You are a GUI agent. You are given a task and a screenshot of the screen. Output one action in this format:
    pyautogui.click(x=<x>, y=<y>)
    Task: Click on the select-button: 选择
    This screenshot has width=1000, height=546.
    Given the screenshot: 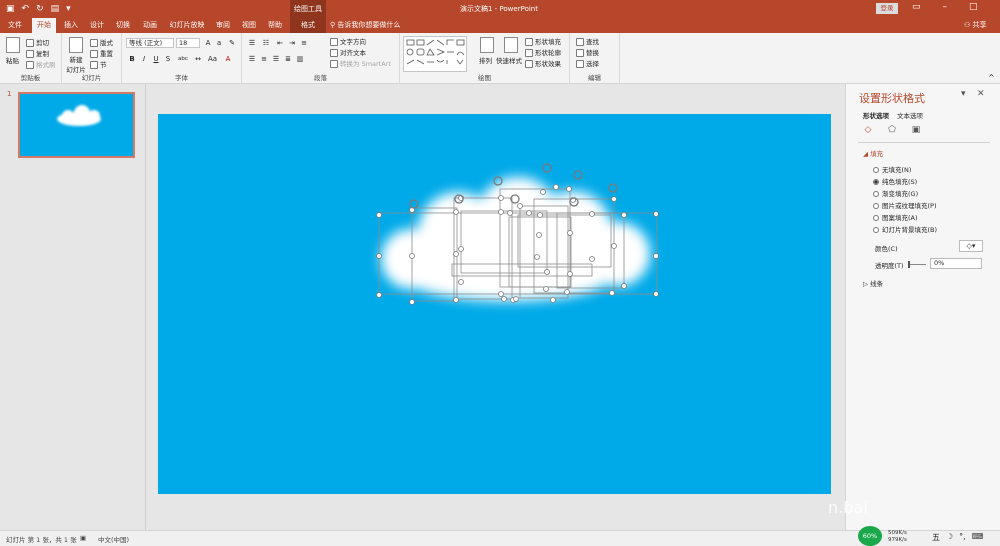 What is the action you would take?
    pyautogui.click(x=587, y=63)
    